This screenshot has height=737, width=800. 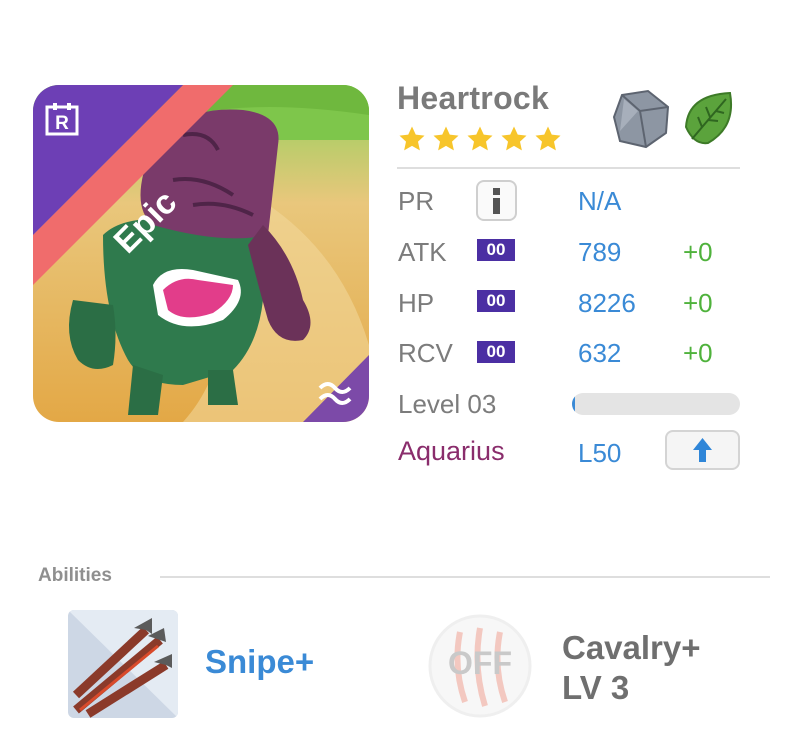 I want to click on rcv-bonus: +0, so click(x=698, y=353).